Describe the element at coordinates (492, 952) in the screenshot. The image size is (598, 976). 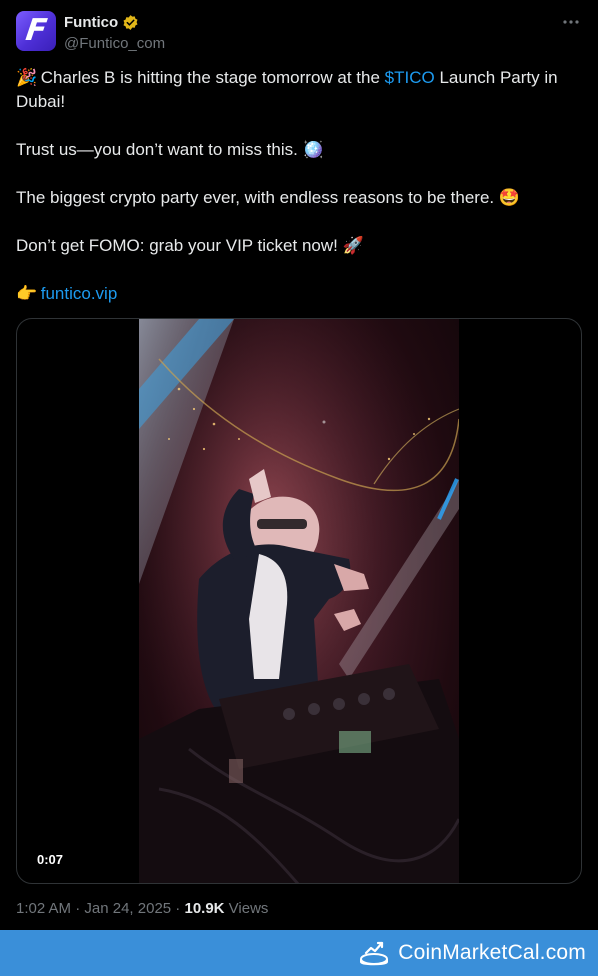
I see `banner-brand-text: CoinMarketCal.com` at that location.